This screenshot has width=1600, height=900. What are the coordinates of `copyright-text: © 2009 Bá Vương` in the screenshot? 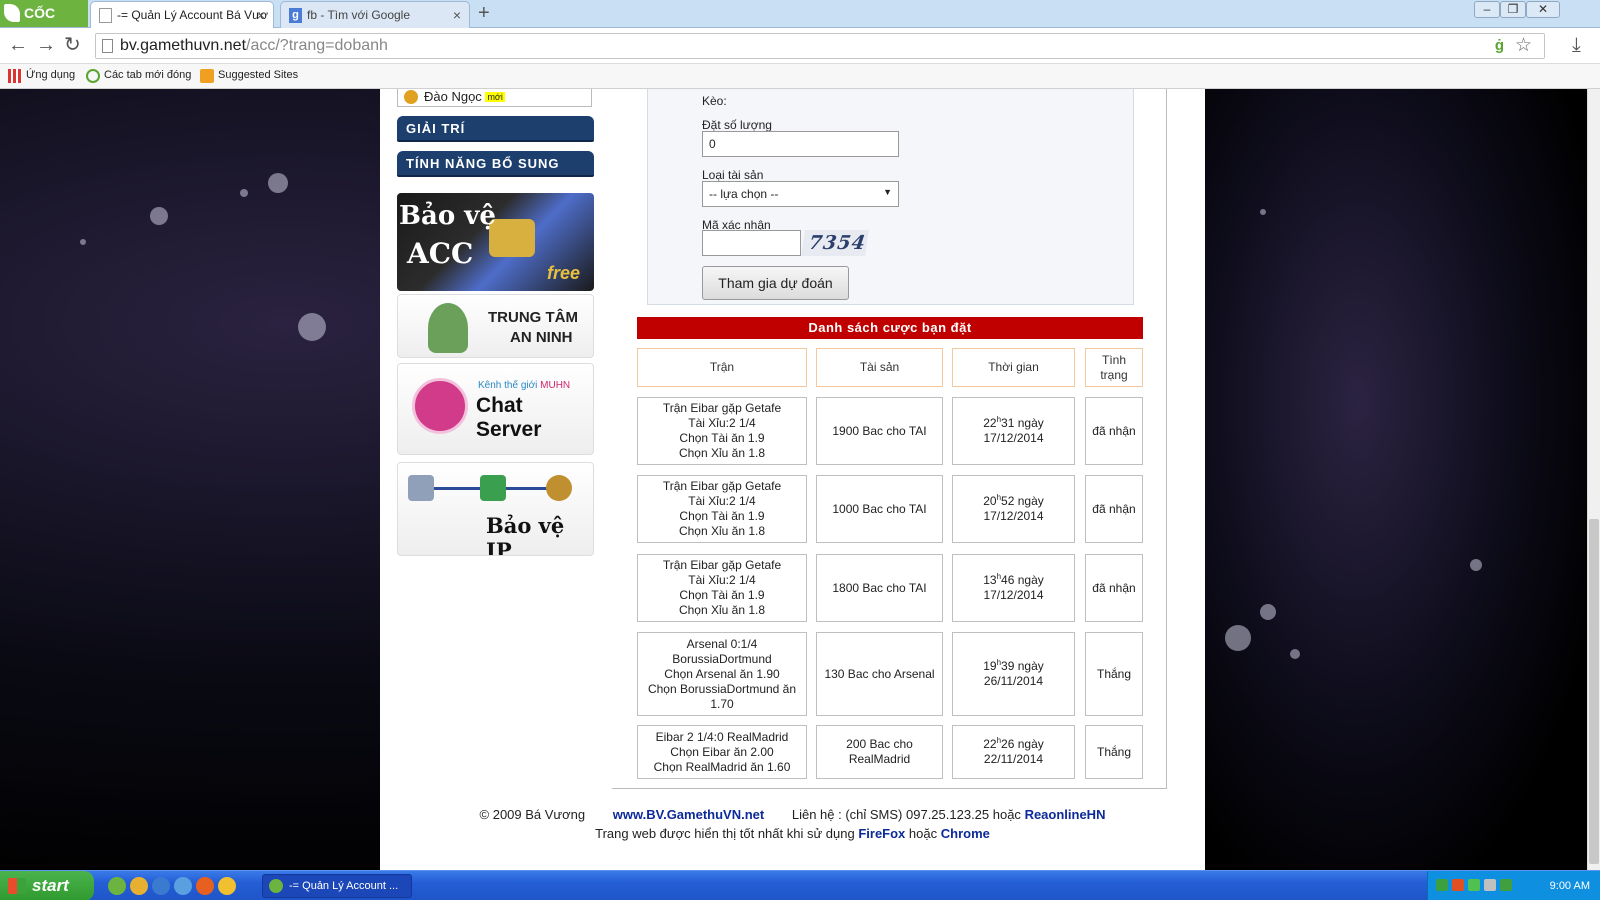 It's located at (532, 814).